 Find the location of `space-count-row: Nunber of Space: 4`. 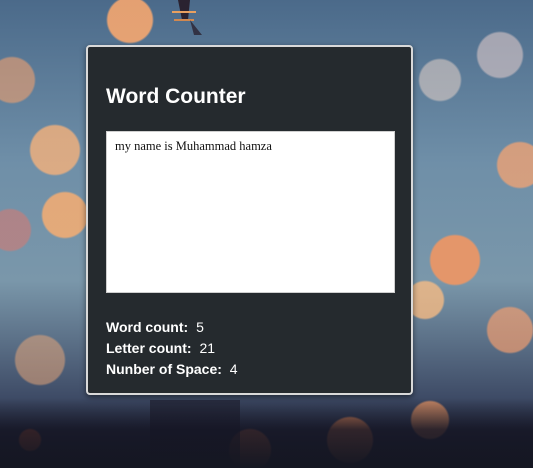

space-count-row: Nunber of Space: 4 is located at coordinates (172, 369).